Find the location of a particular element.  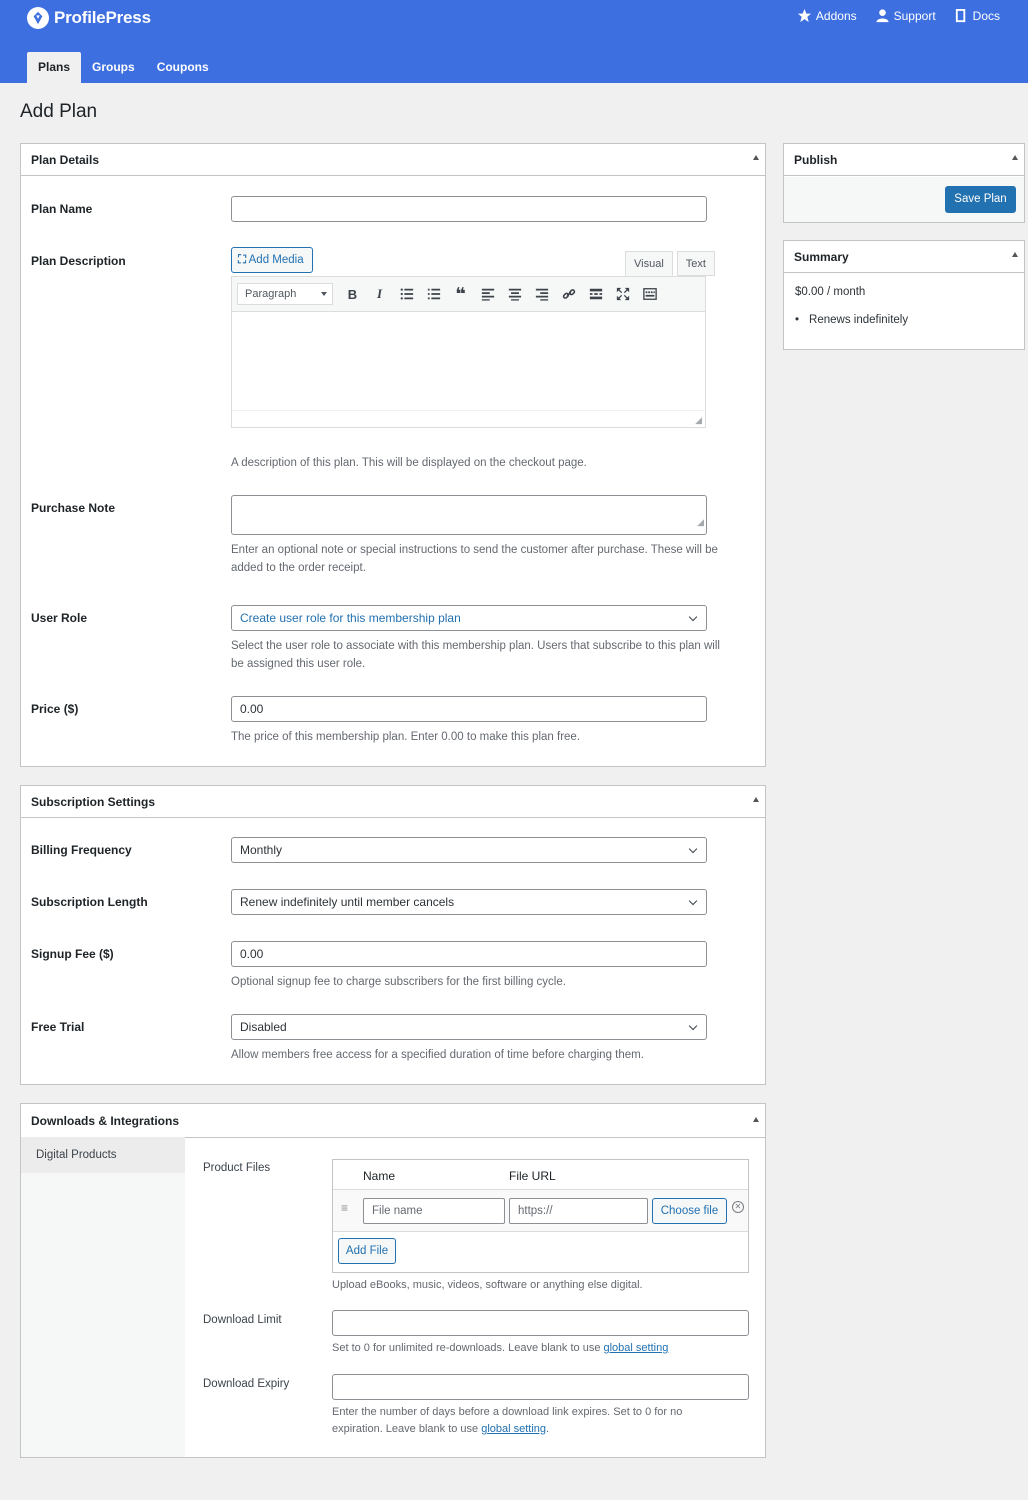

fullscreen-icon is located at coordinates (622, 294).